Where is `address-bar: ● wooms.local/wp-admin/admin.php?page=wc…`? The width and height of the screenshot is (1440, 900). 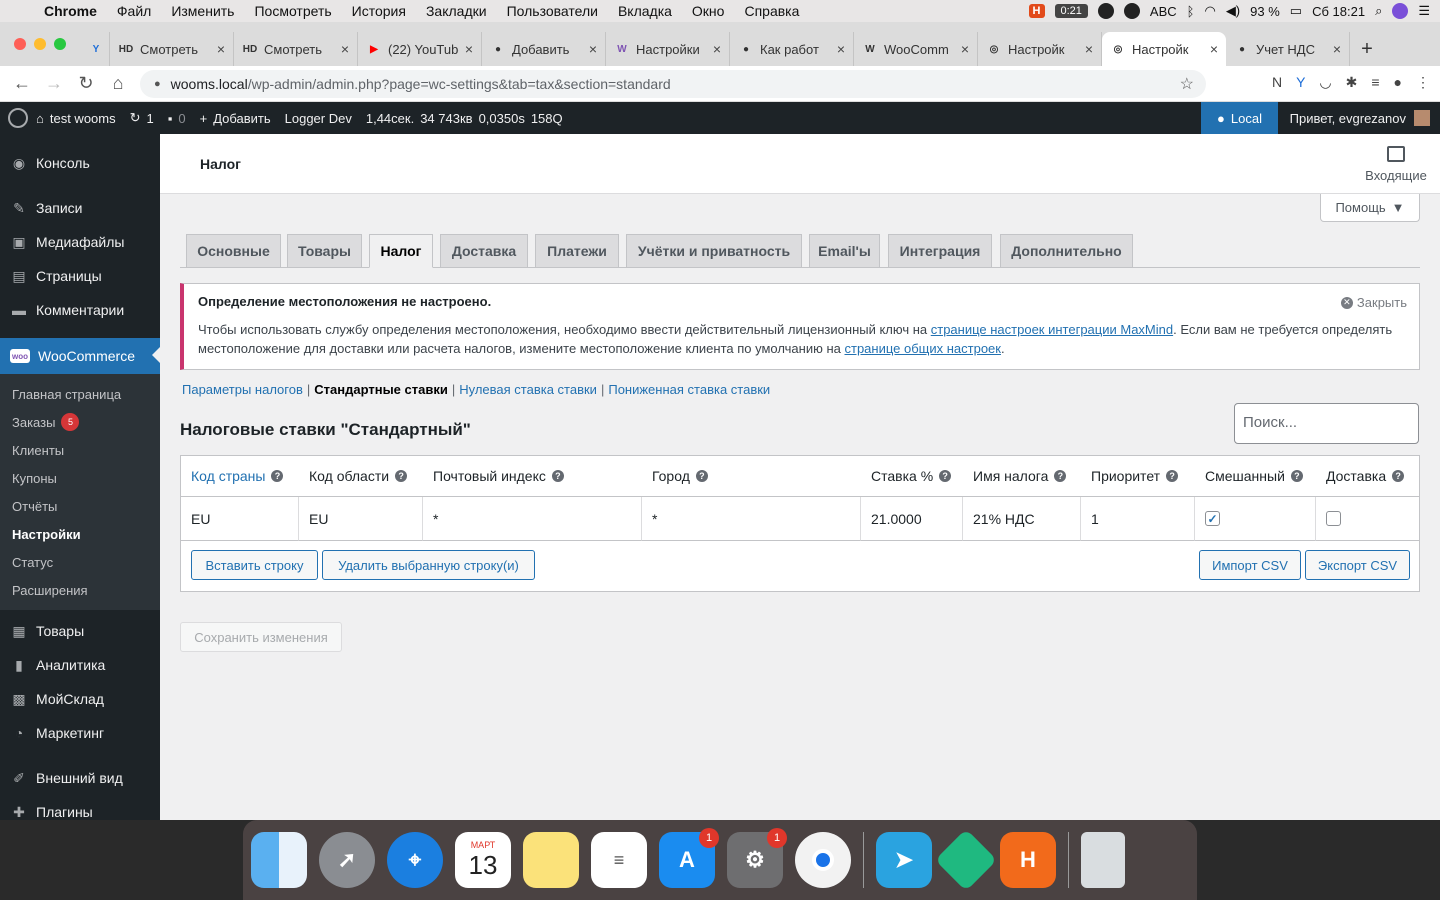
address-bar: ● wooms.local/wp-admin/admin.php?page=wc… is located at coordinates (673, 84).